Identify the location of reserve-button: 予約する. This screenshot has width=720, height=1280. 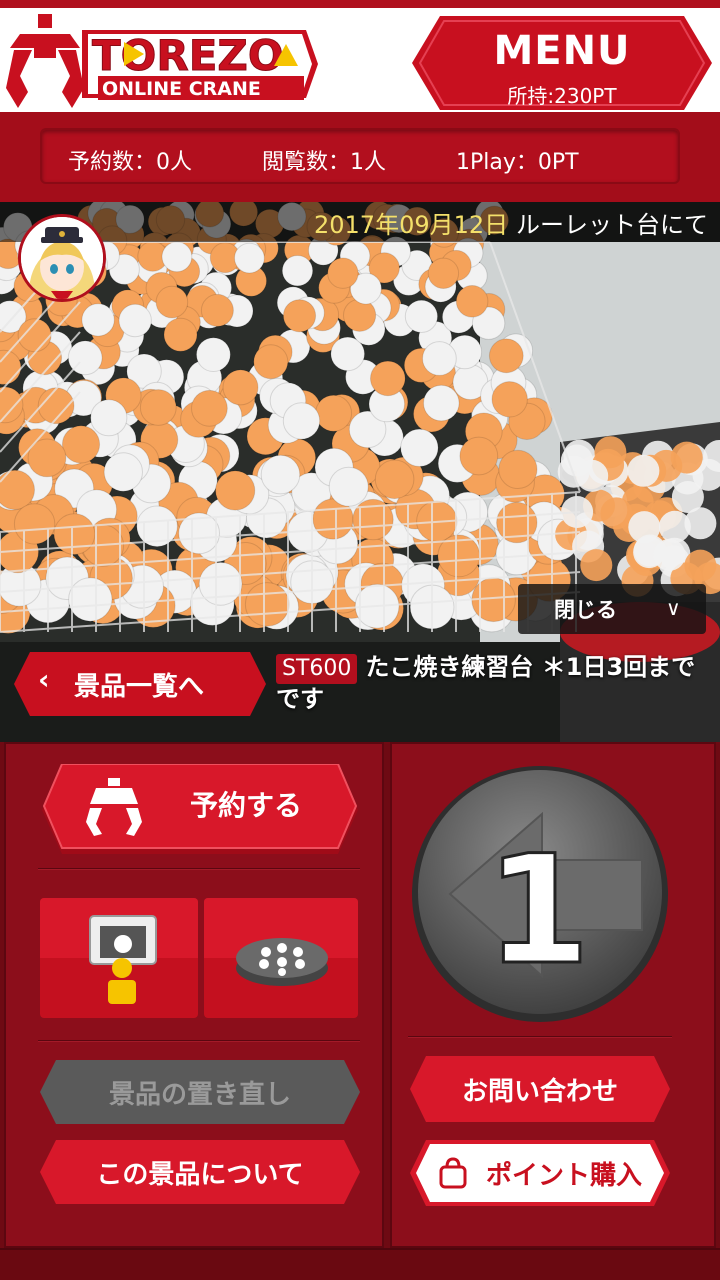
(200, 810).